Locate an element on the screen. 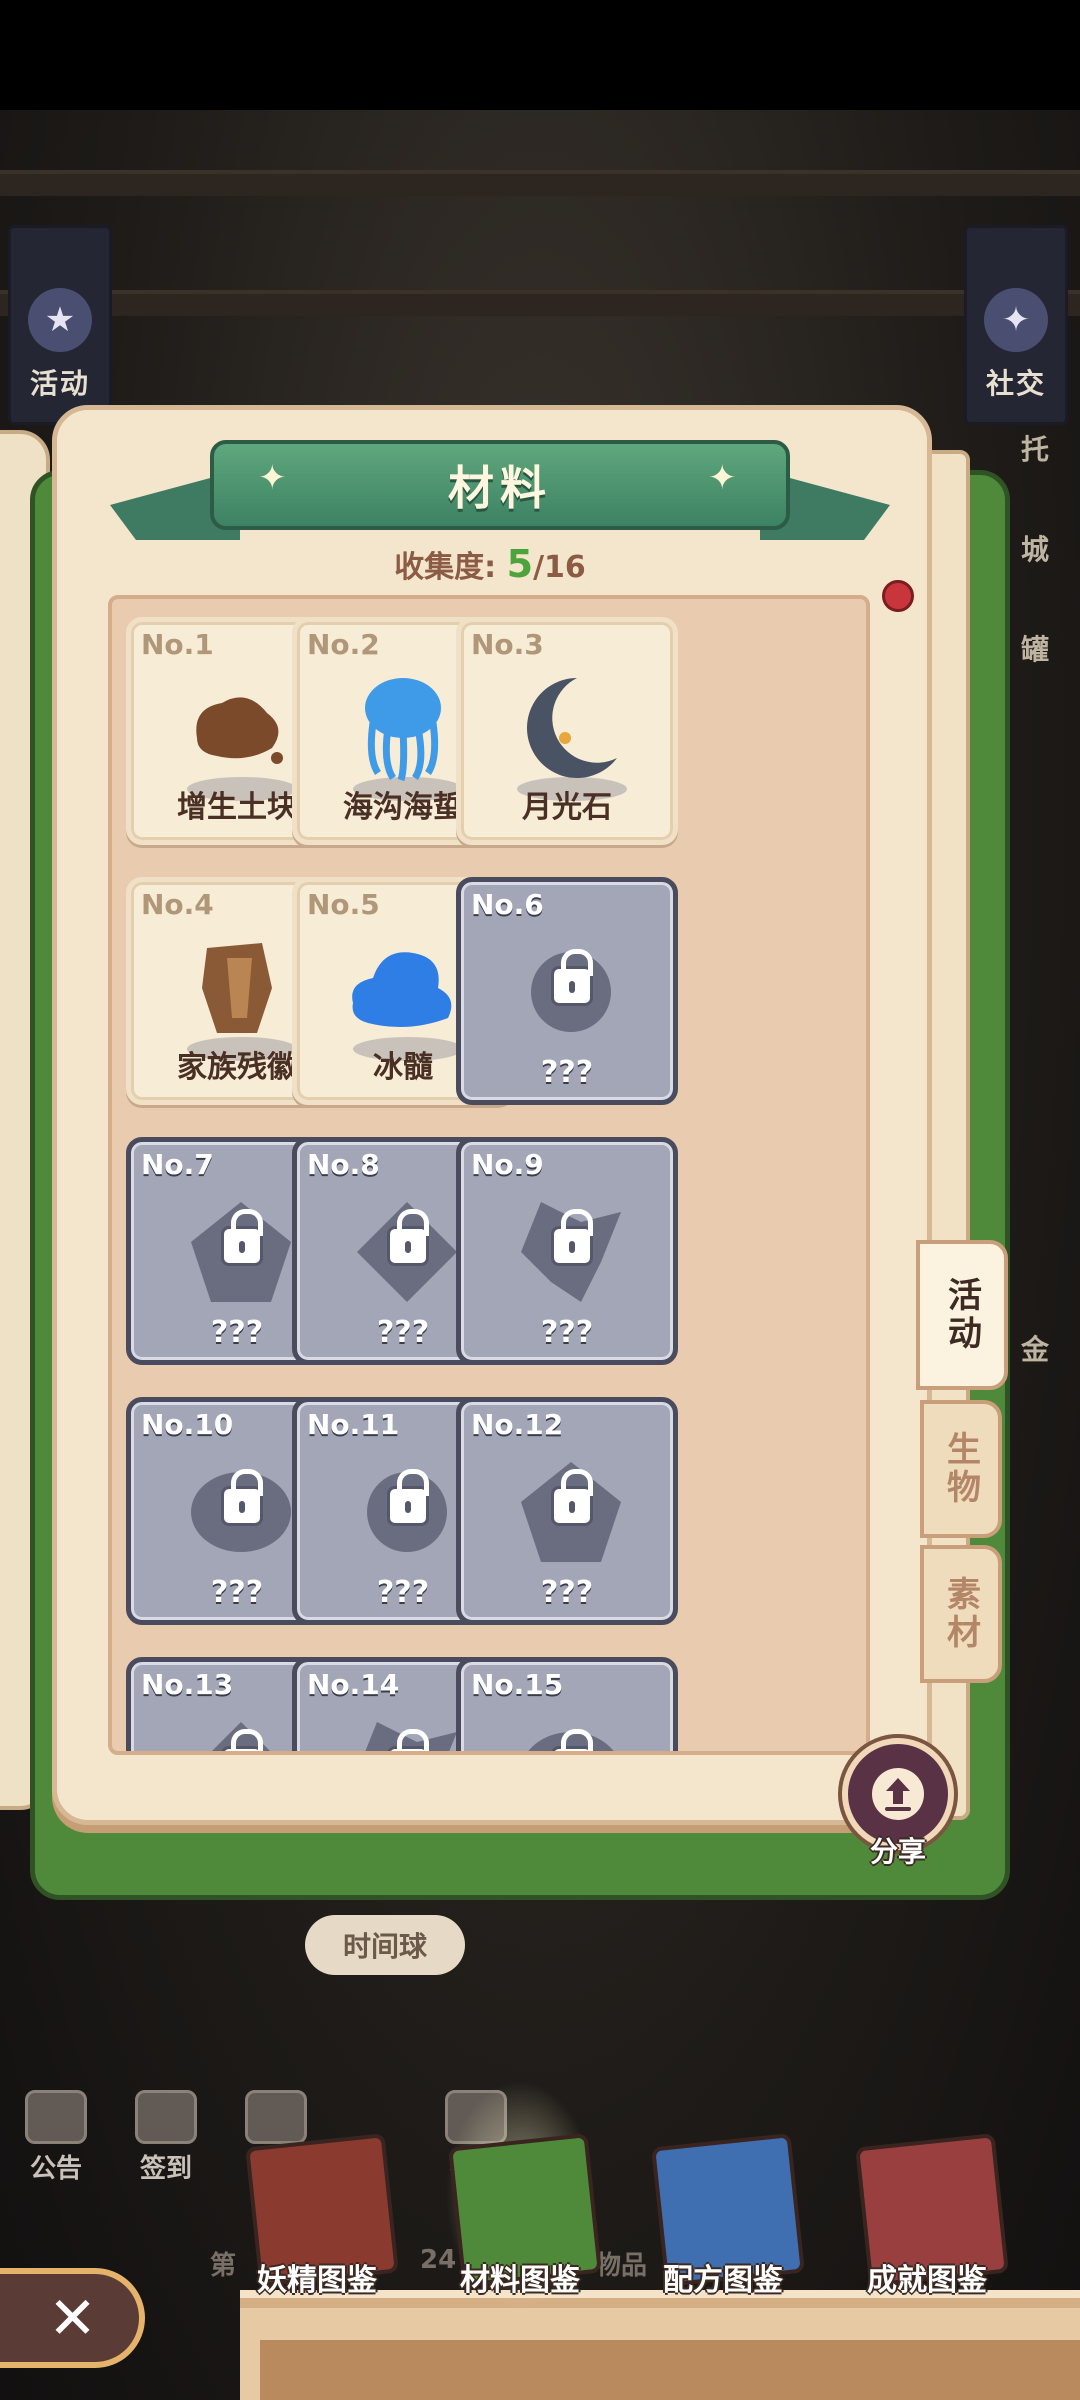 The image size is (1080, 2400). card-number: No.11 is located at coordinates (353, 1424).